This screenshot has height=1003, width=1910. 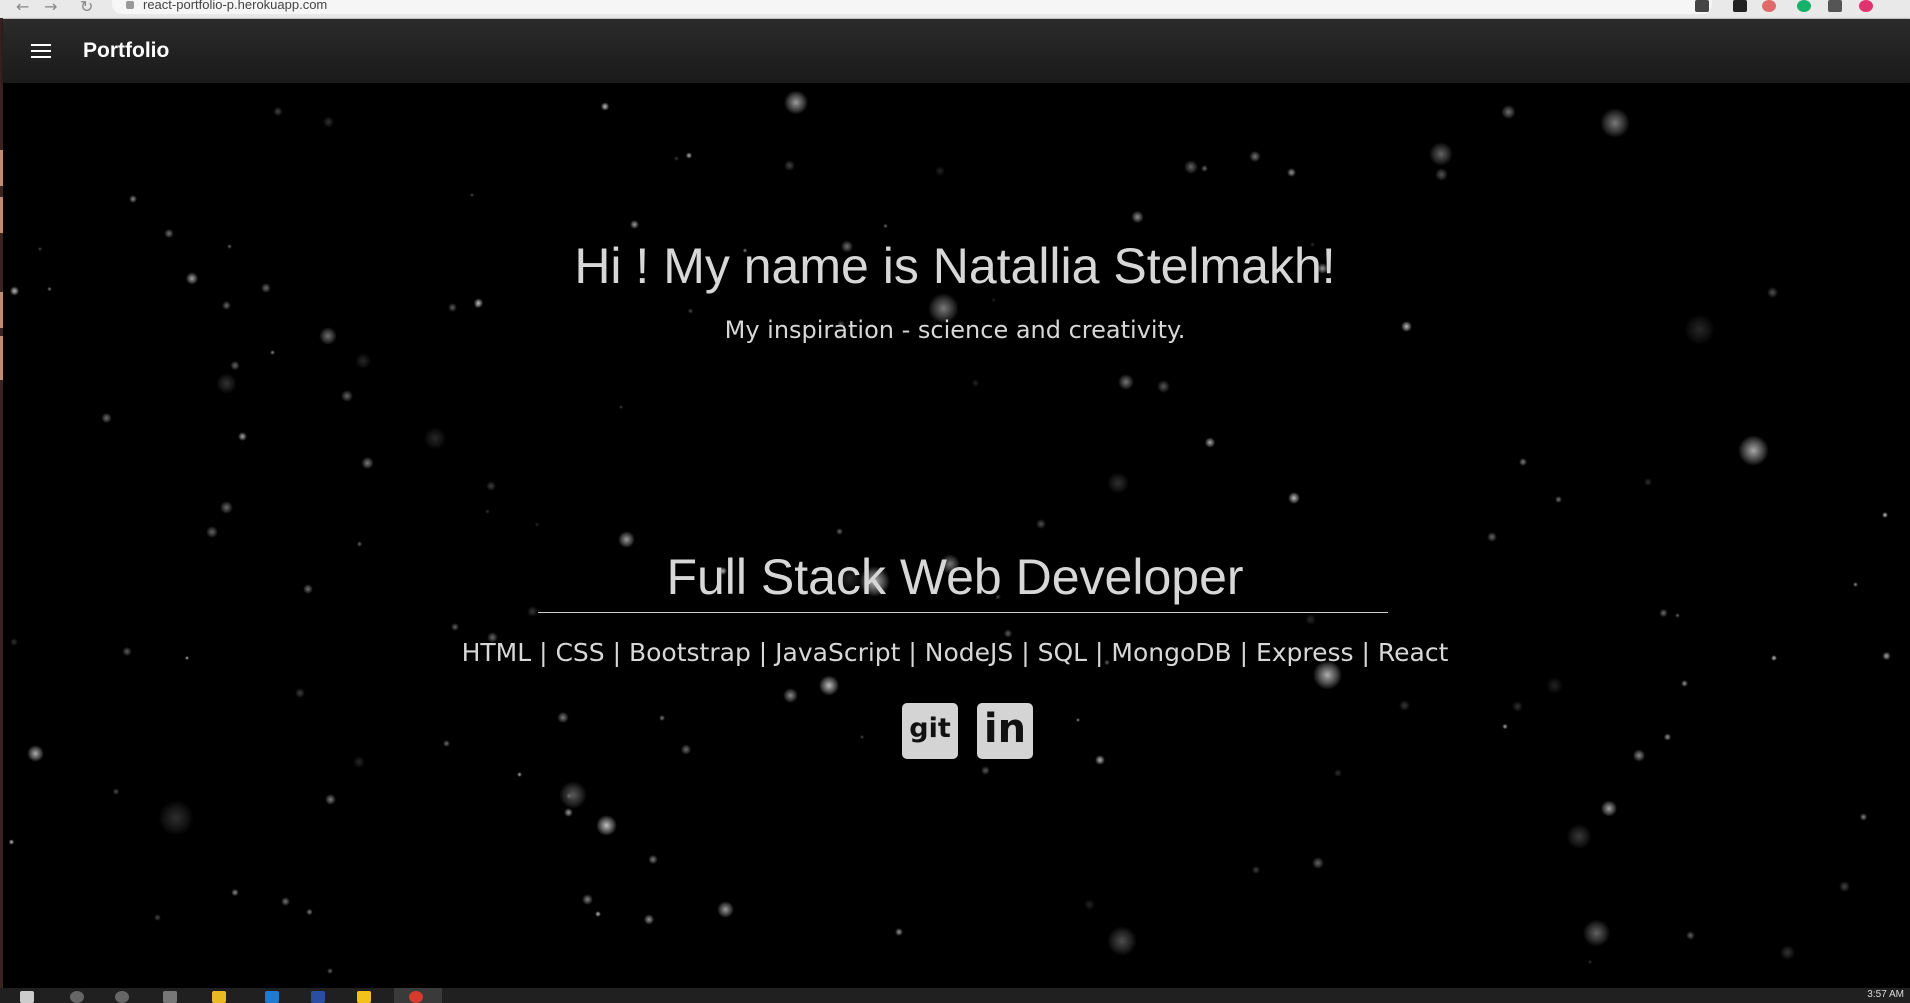 What do you see at coordinates (130, 5) in the screenshot?
I see `lock-icon` at bounding box center [130, 5].